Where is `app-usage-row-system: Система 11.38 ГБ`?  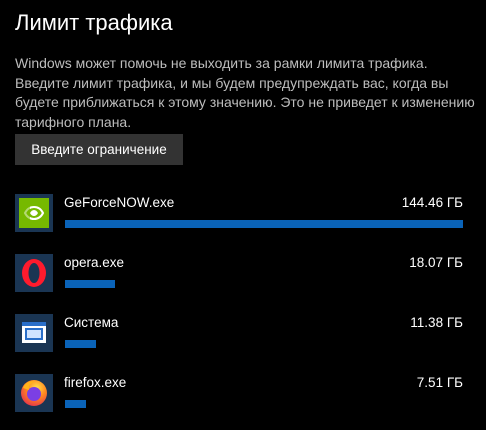 app-usage-row-system: Система 11.38 ГБ is located at coordinates (240, 336).